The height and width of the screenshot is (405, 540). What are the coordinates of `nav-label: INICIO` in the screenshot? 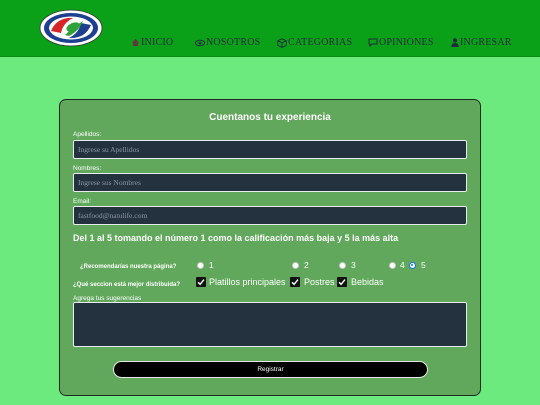 It's located at (157, 42).